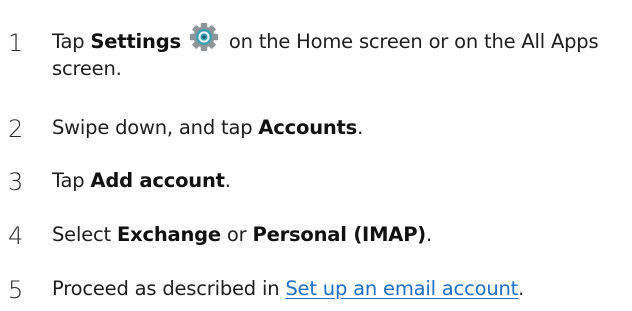 The width and height of the screenshot is (632, 311). What do you see at coordinates (236, 234) in the screenshot?
I see `step-text-middle: or` at bounding box center [236, 234].